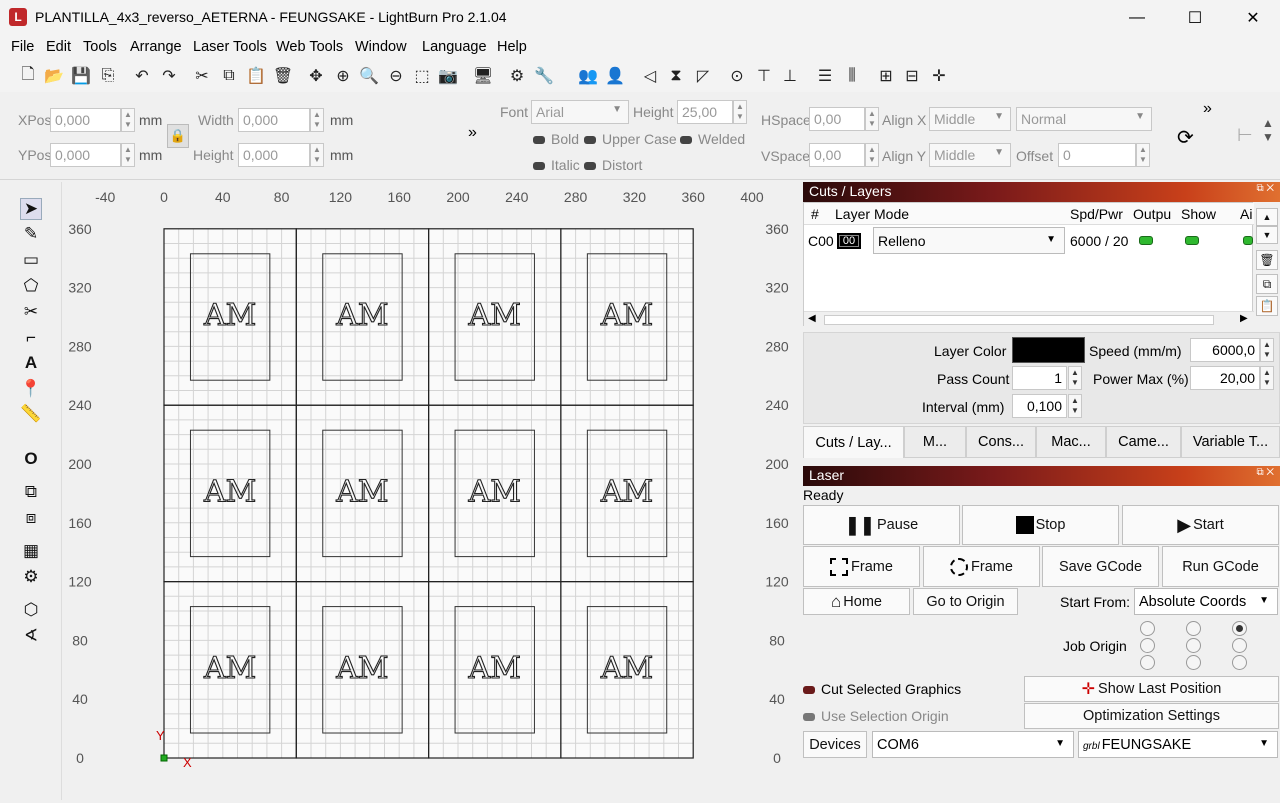  Describe the element at coordinates (31, 363) in the screenshot. I see `text-tool-icon: A` at that location.